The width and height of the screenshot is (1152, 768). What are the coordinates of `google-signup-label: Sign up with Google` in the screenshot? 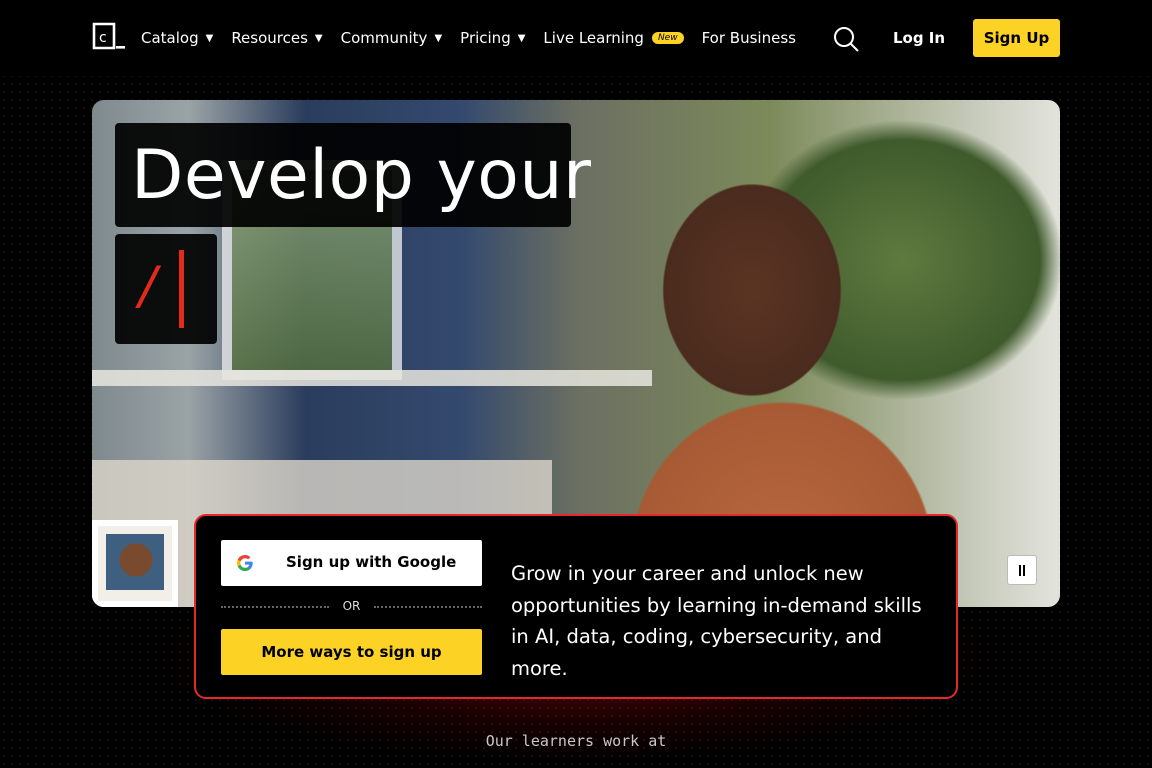 It's located at (371, 562).